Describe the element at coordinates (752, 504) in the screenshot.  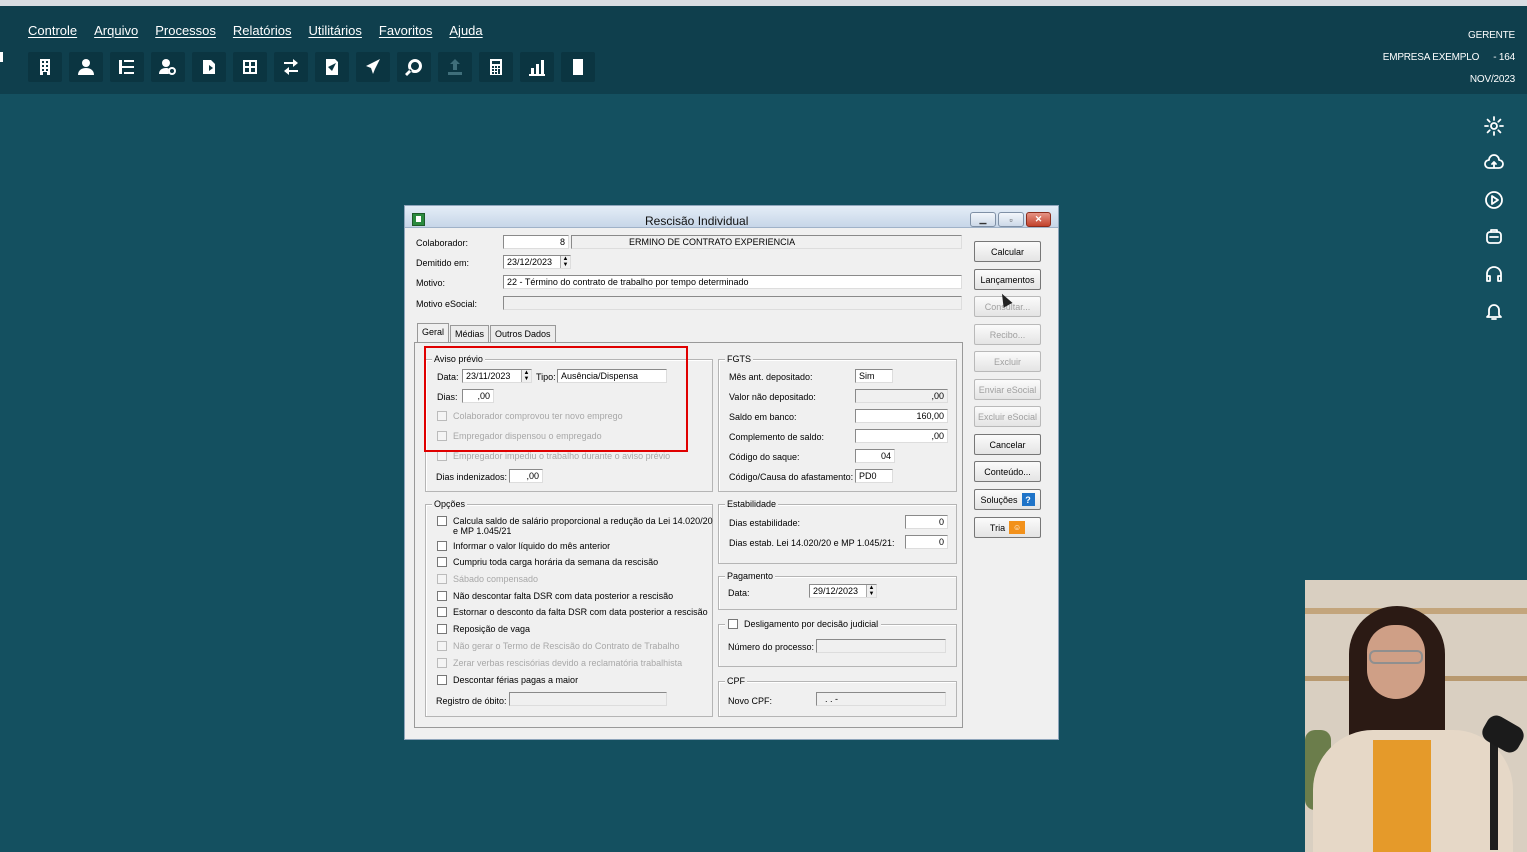
I see `estabilidade-title: Estabilidade` at that location.